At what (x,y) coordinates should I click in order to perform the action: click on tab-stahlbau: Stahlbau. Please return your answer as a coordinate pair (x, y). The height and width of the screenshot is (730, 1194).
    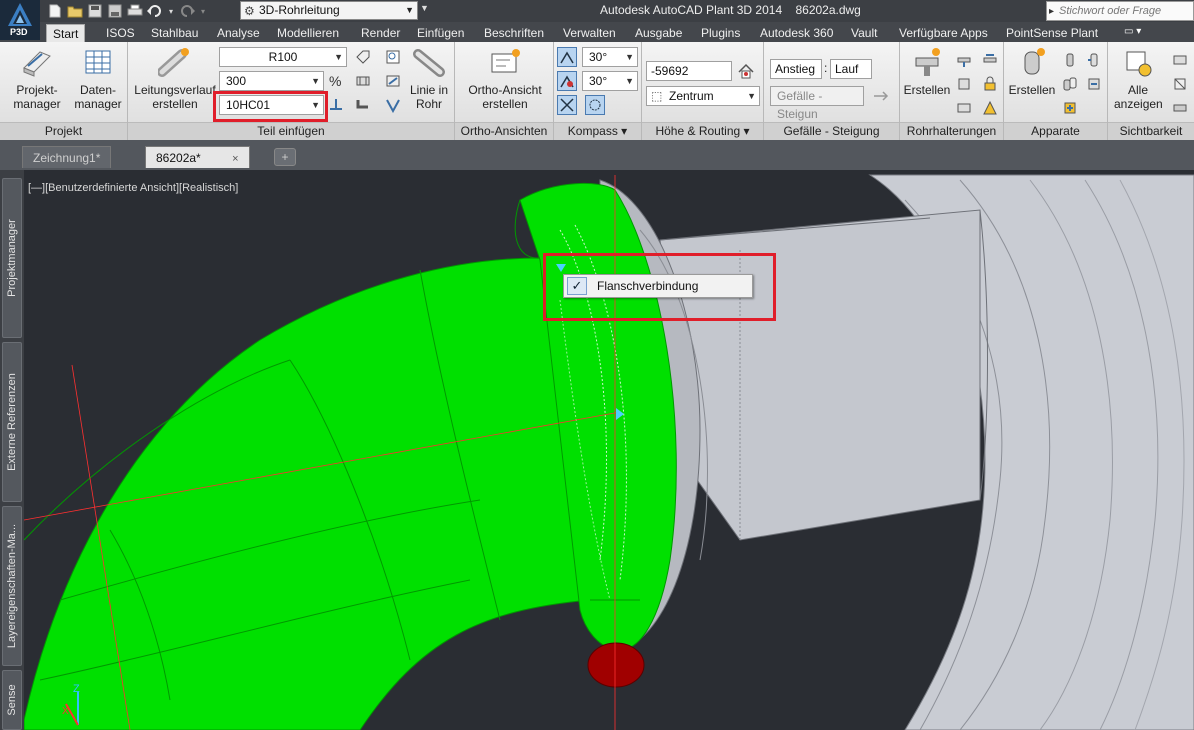
    Looking at the image, I should click on (174, 33).